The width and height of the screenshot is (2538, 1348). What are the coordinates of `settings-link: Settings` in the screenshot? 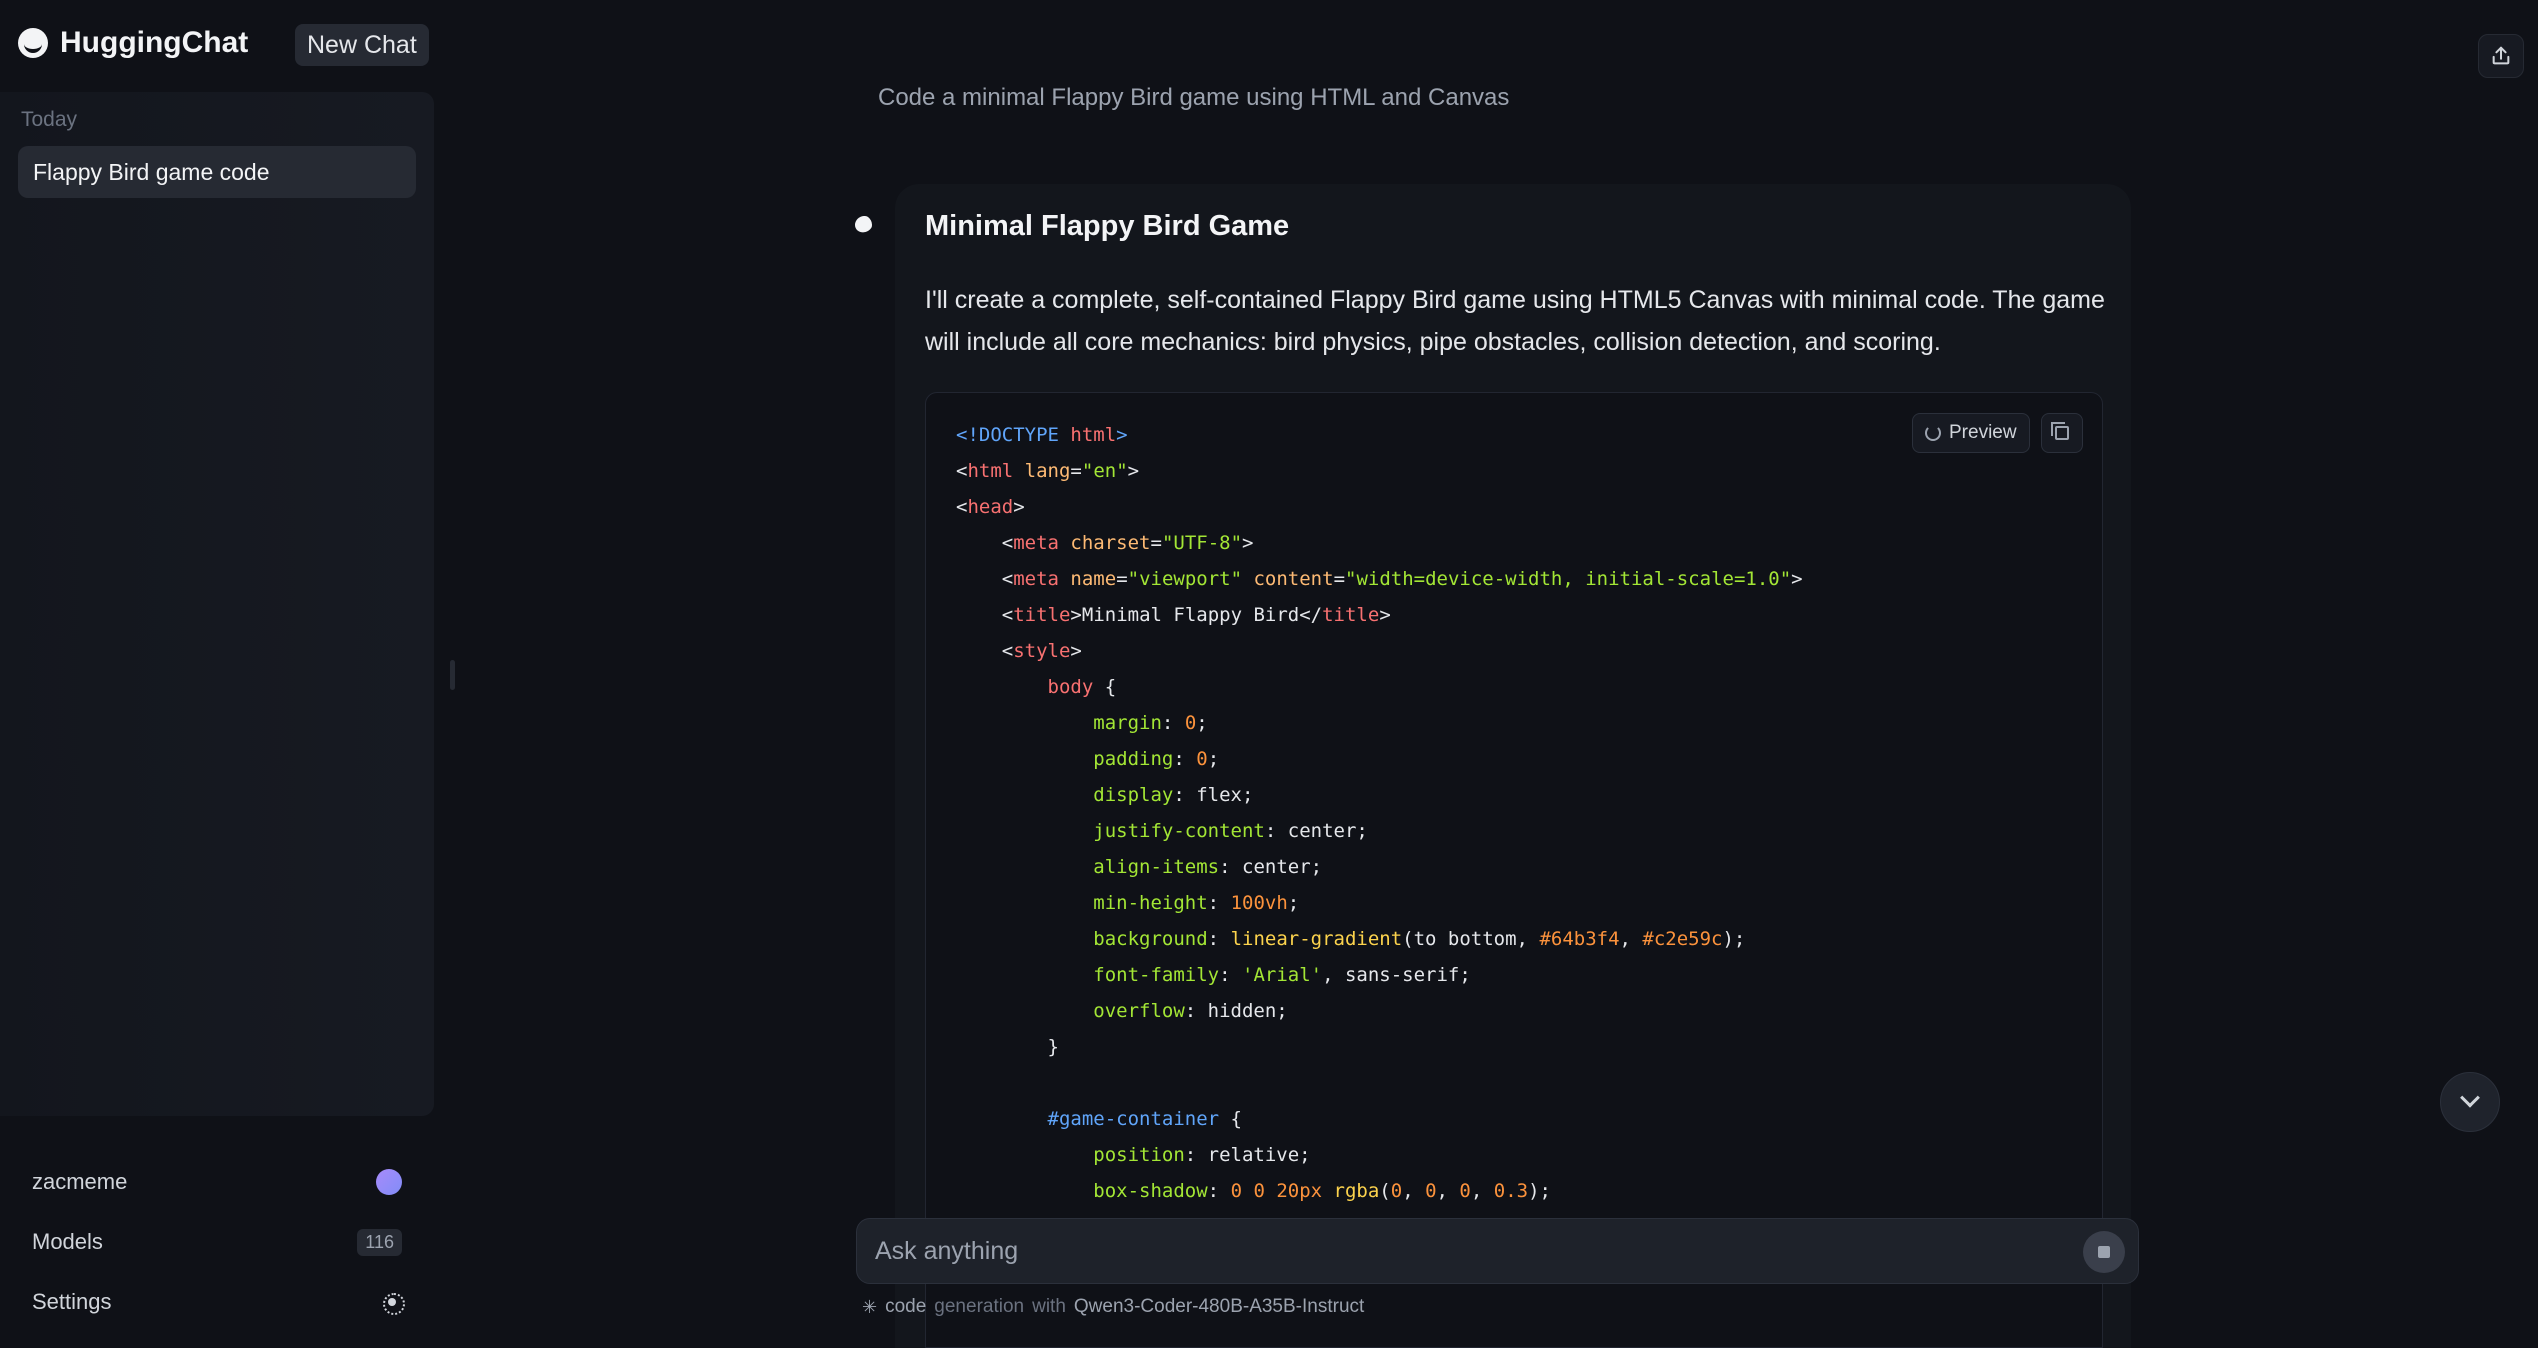 It's located at (217, 1302).